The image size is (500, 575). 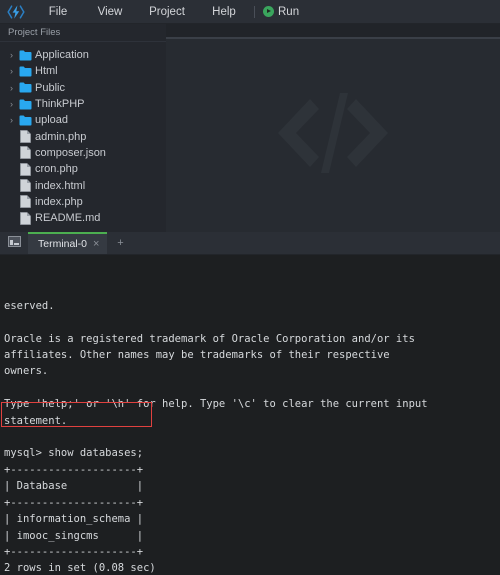 What do you see at coordinates (254, 11) in the screenshot?
I see `menu-divider` at bounding box center [254, 11].